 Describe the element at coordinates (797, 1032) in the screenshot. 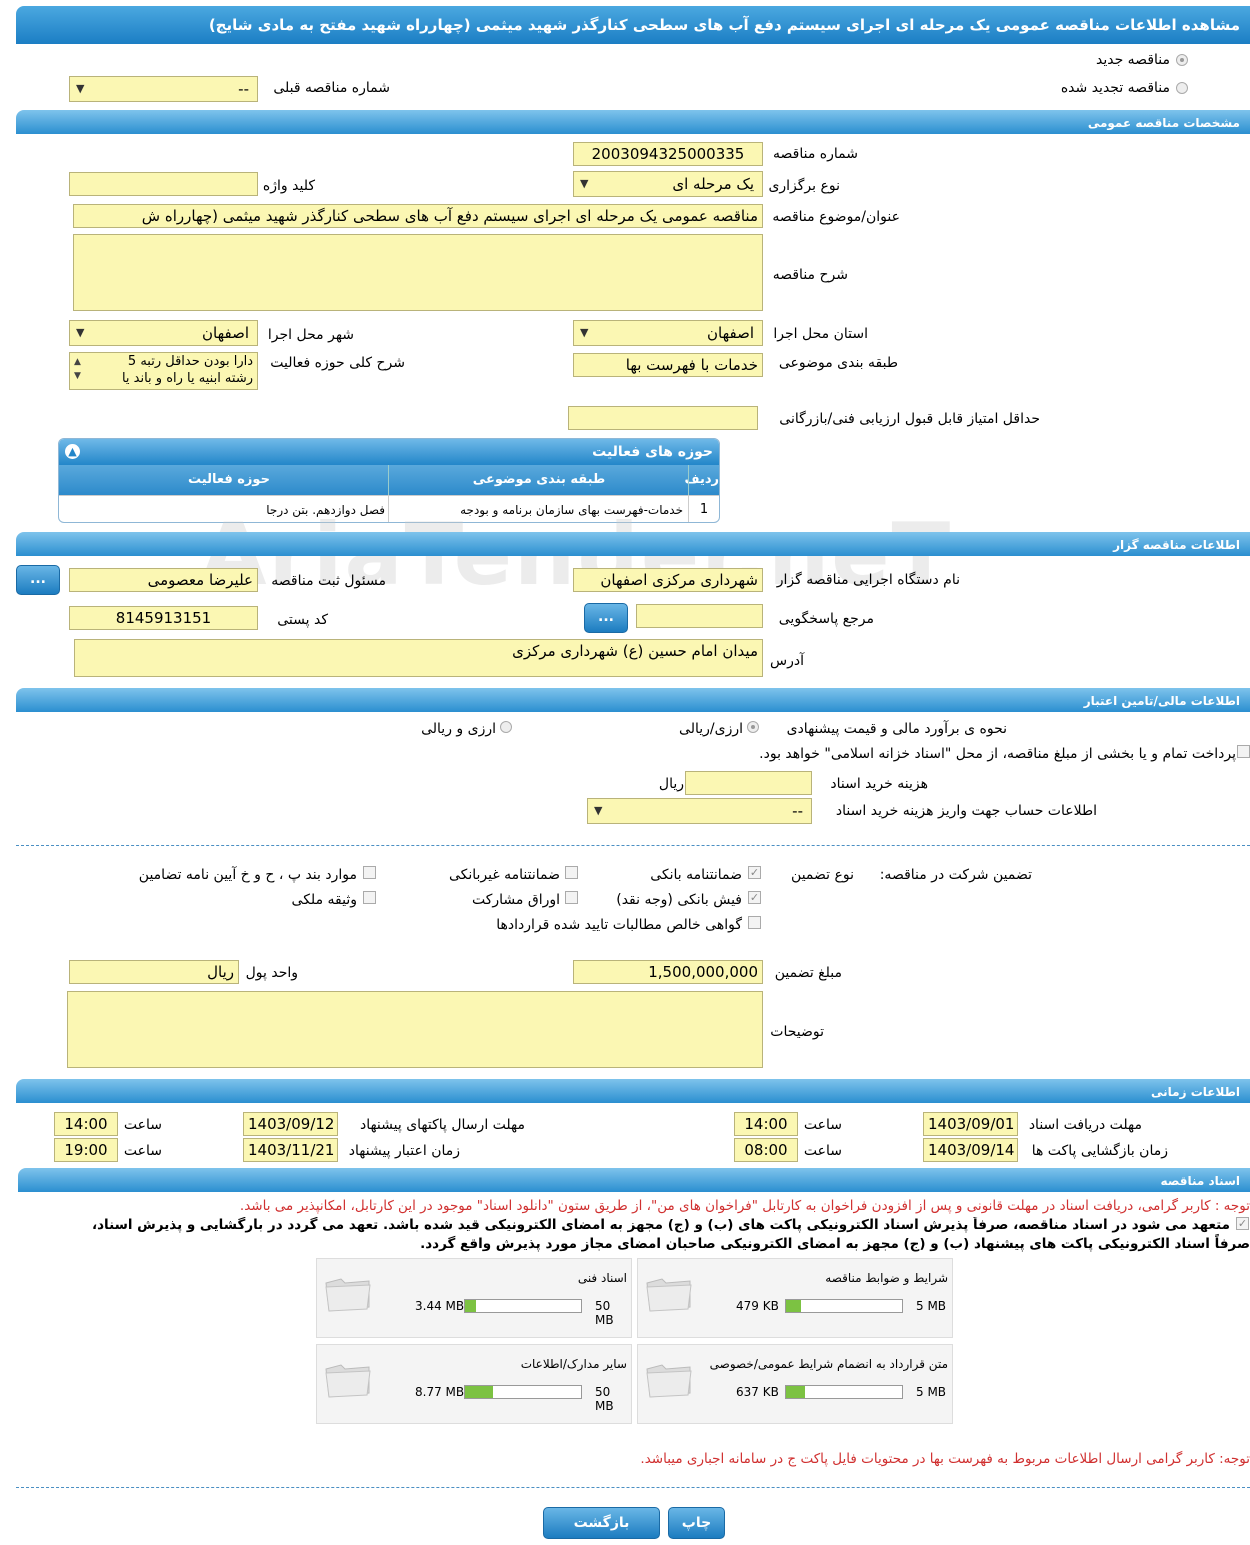

I see `notes-label: توضیحات` at that location.